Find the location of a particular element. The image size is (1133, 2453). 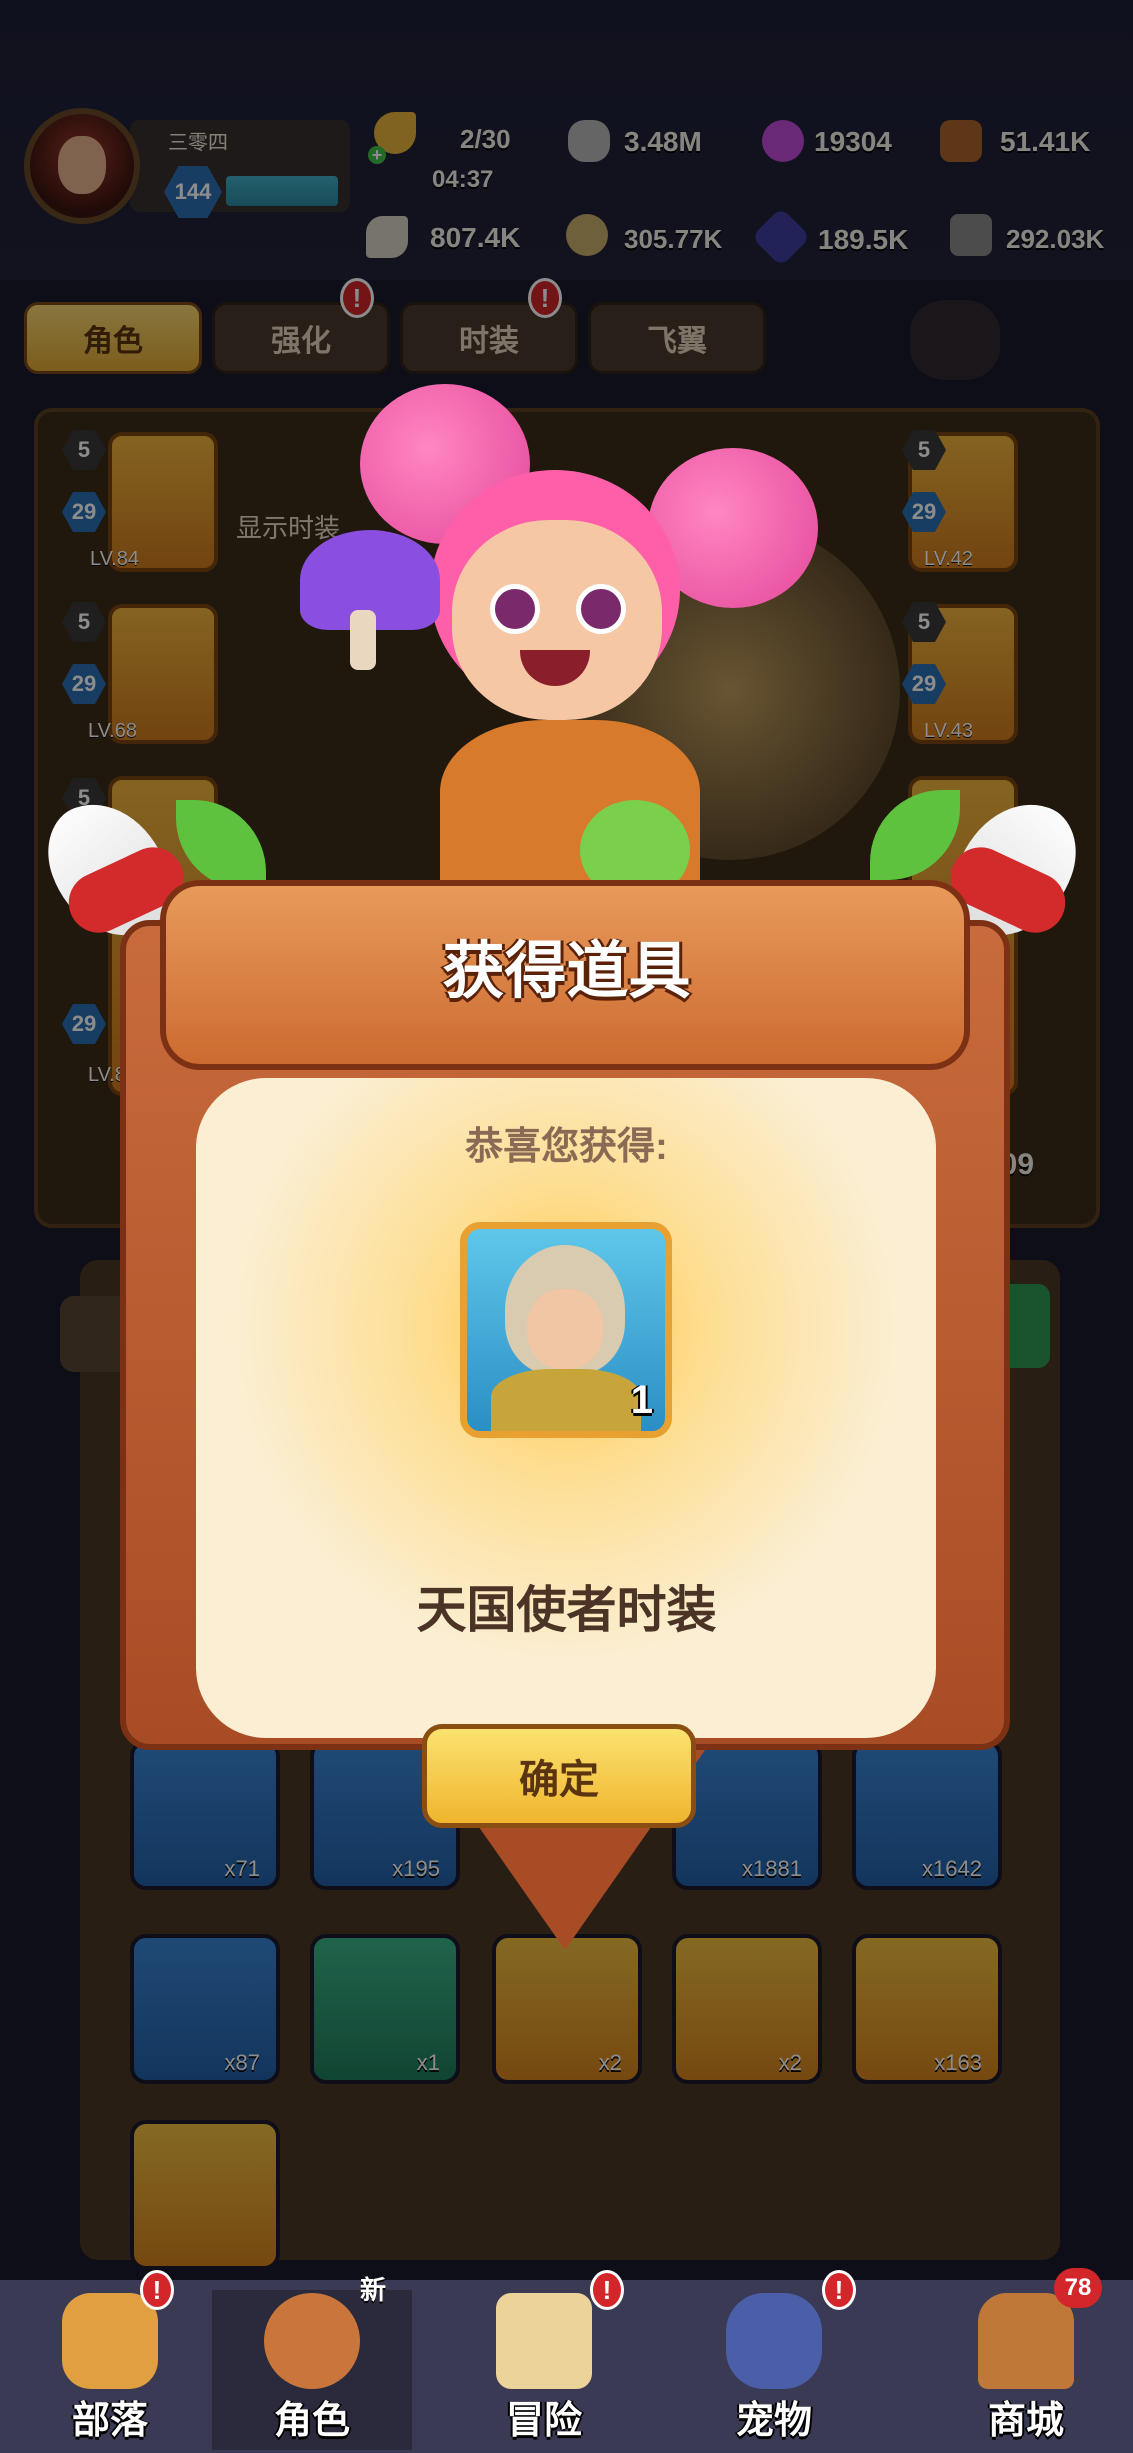

dialog-title: 获得道具 is located at coordinates (566, 971).